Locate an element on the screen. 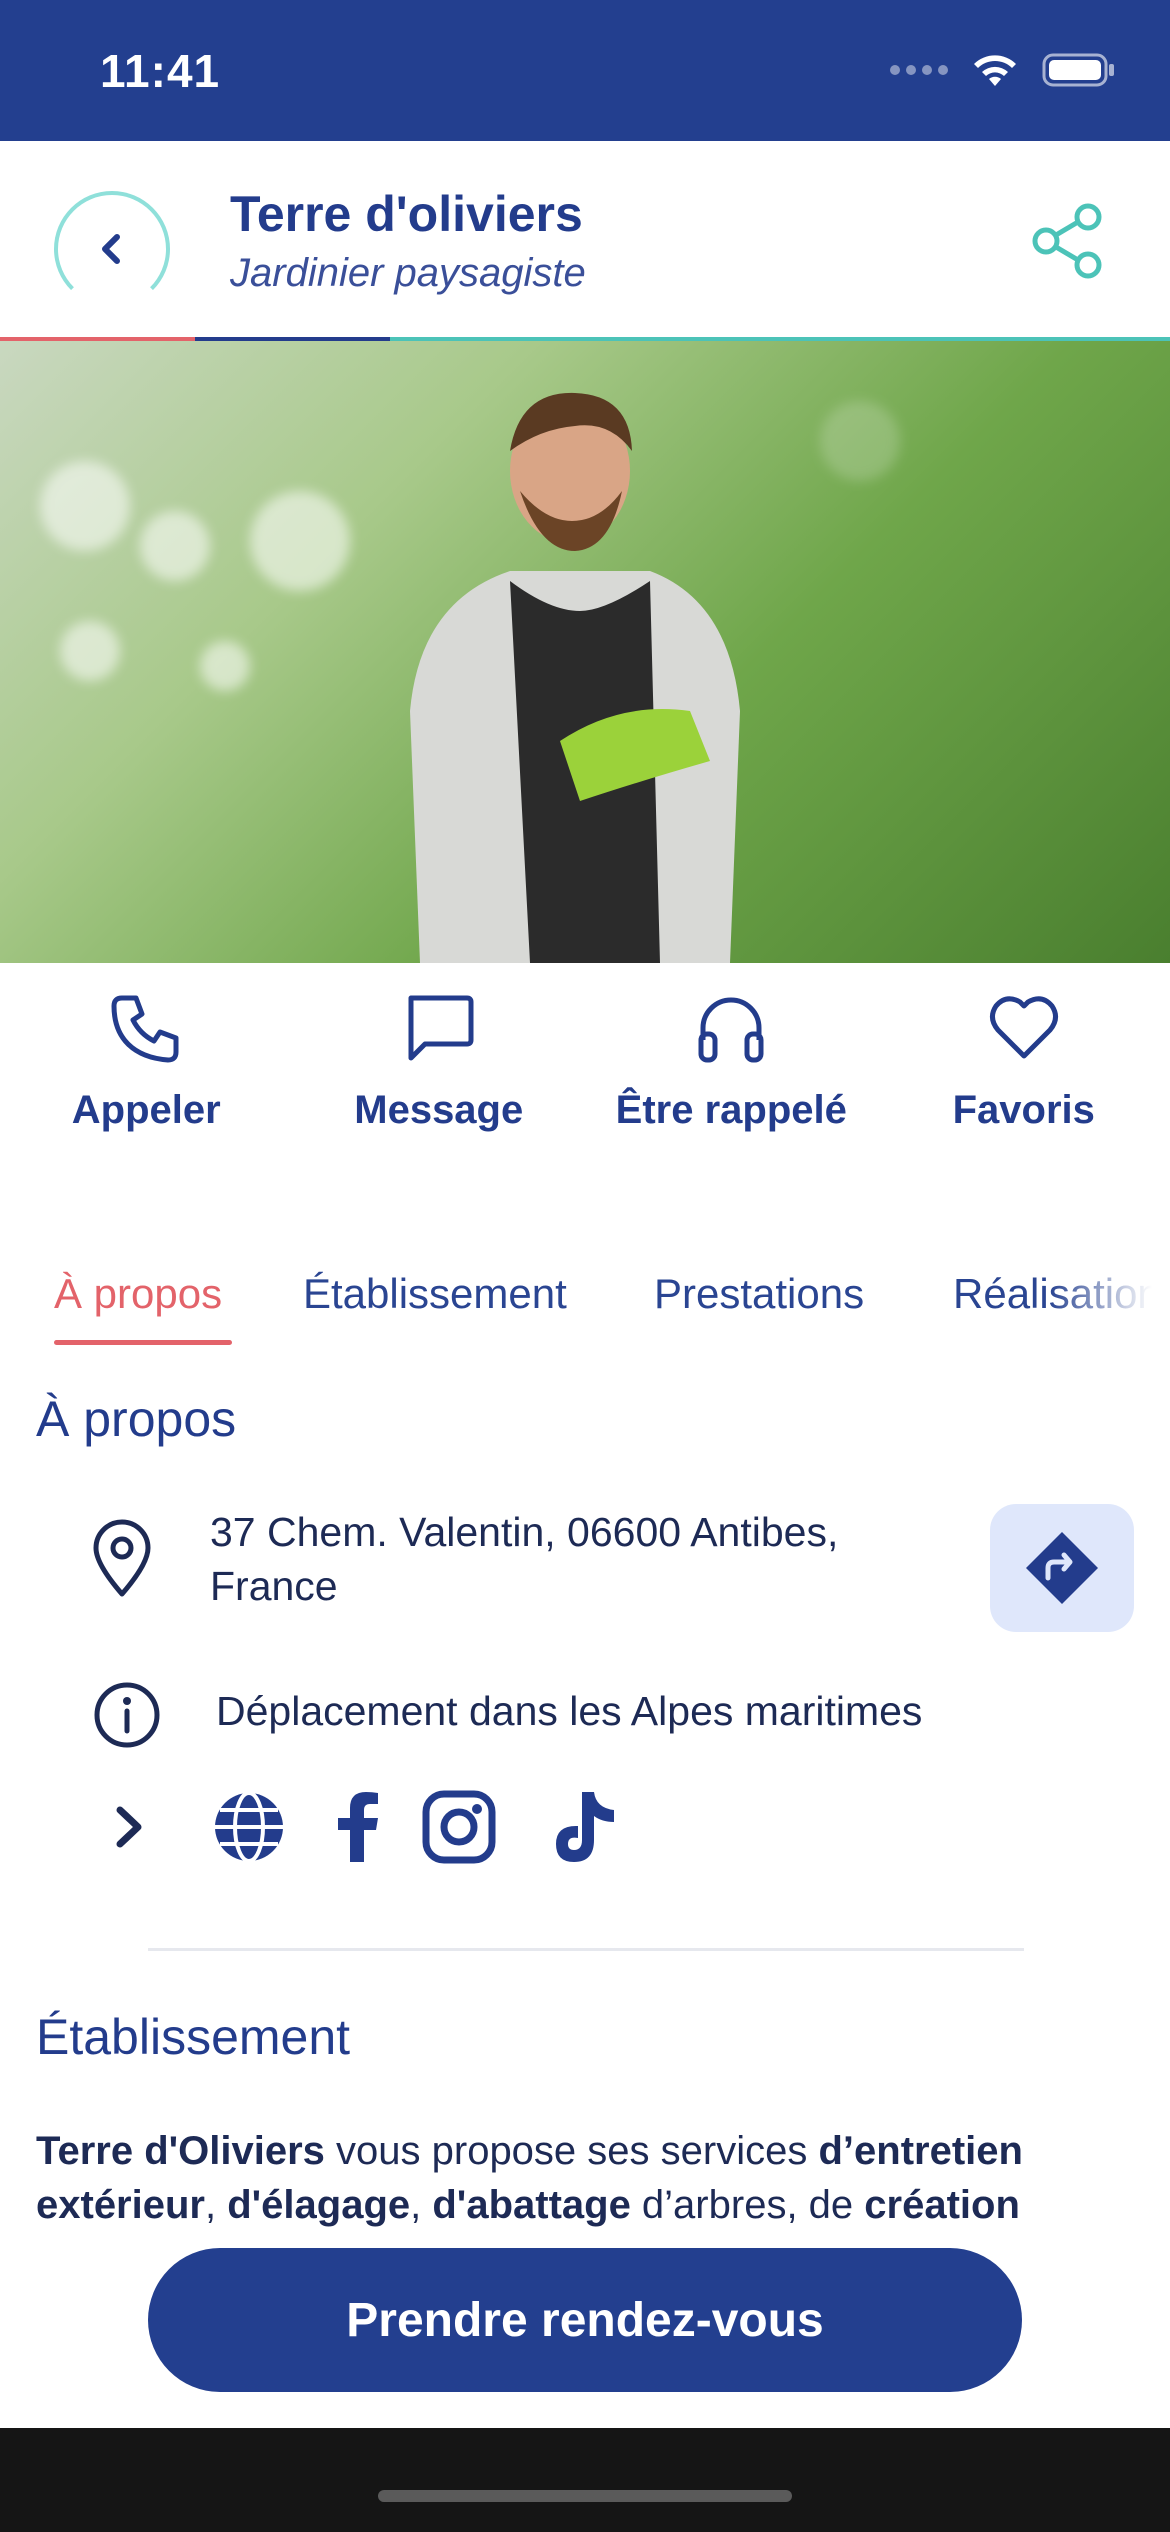  chevron-left-icon is located at coordinates (111, 249).